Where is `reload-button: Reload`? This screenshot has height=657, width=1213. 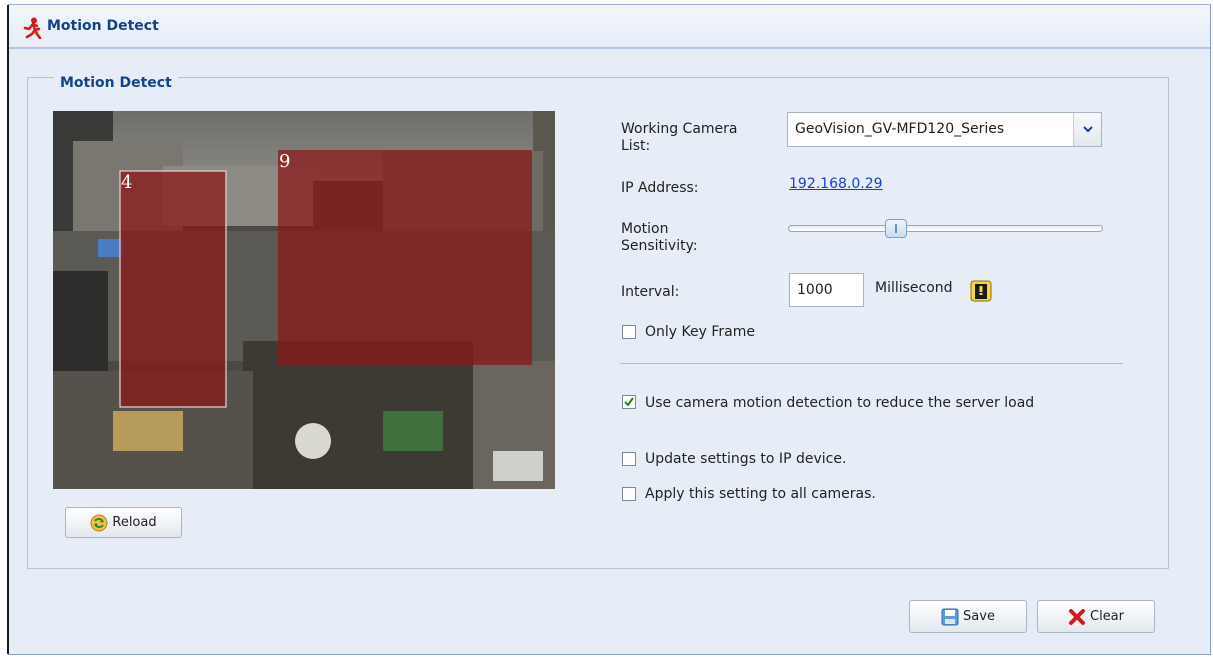
reload-button: Reload is located at coordinates (123, 522).